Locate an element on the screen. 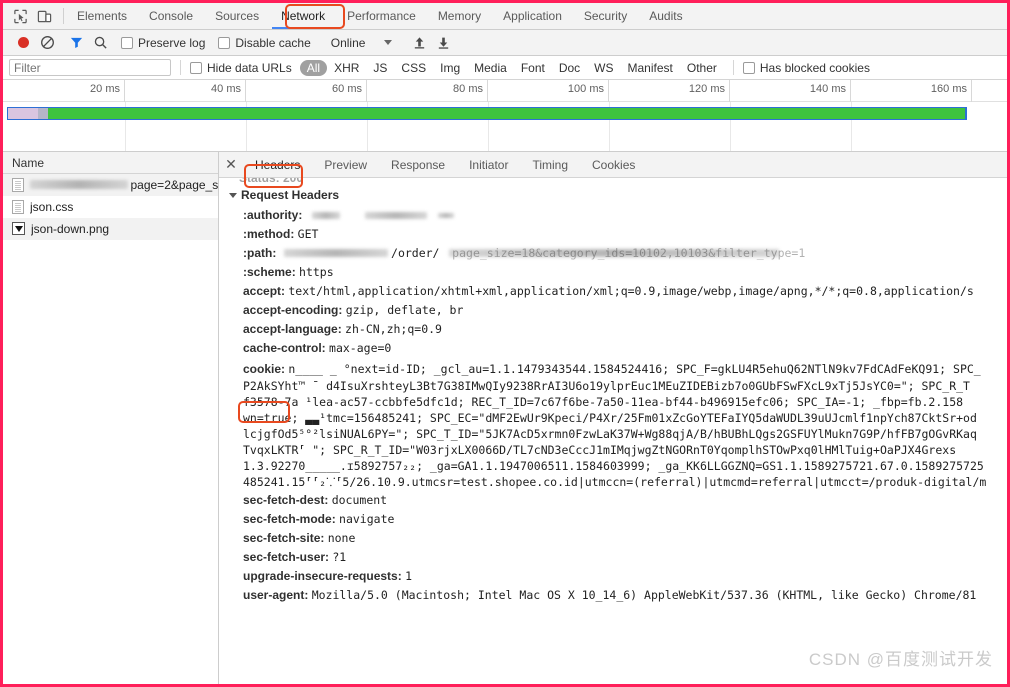 Image resolution: width=1010 pixels, height=687 pixels. tab-preview: Preview is located at coordinates (345, 164).